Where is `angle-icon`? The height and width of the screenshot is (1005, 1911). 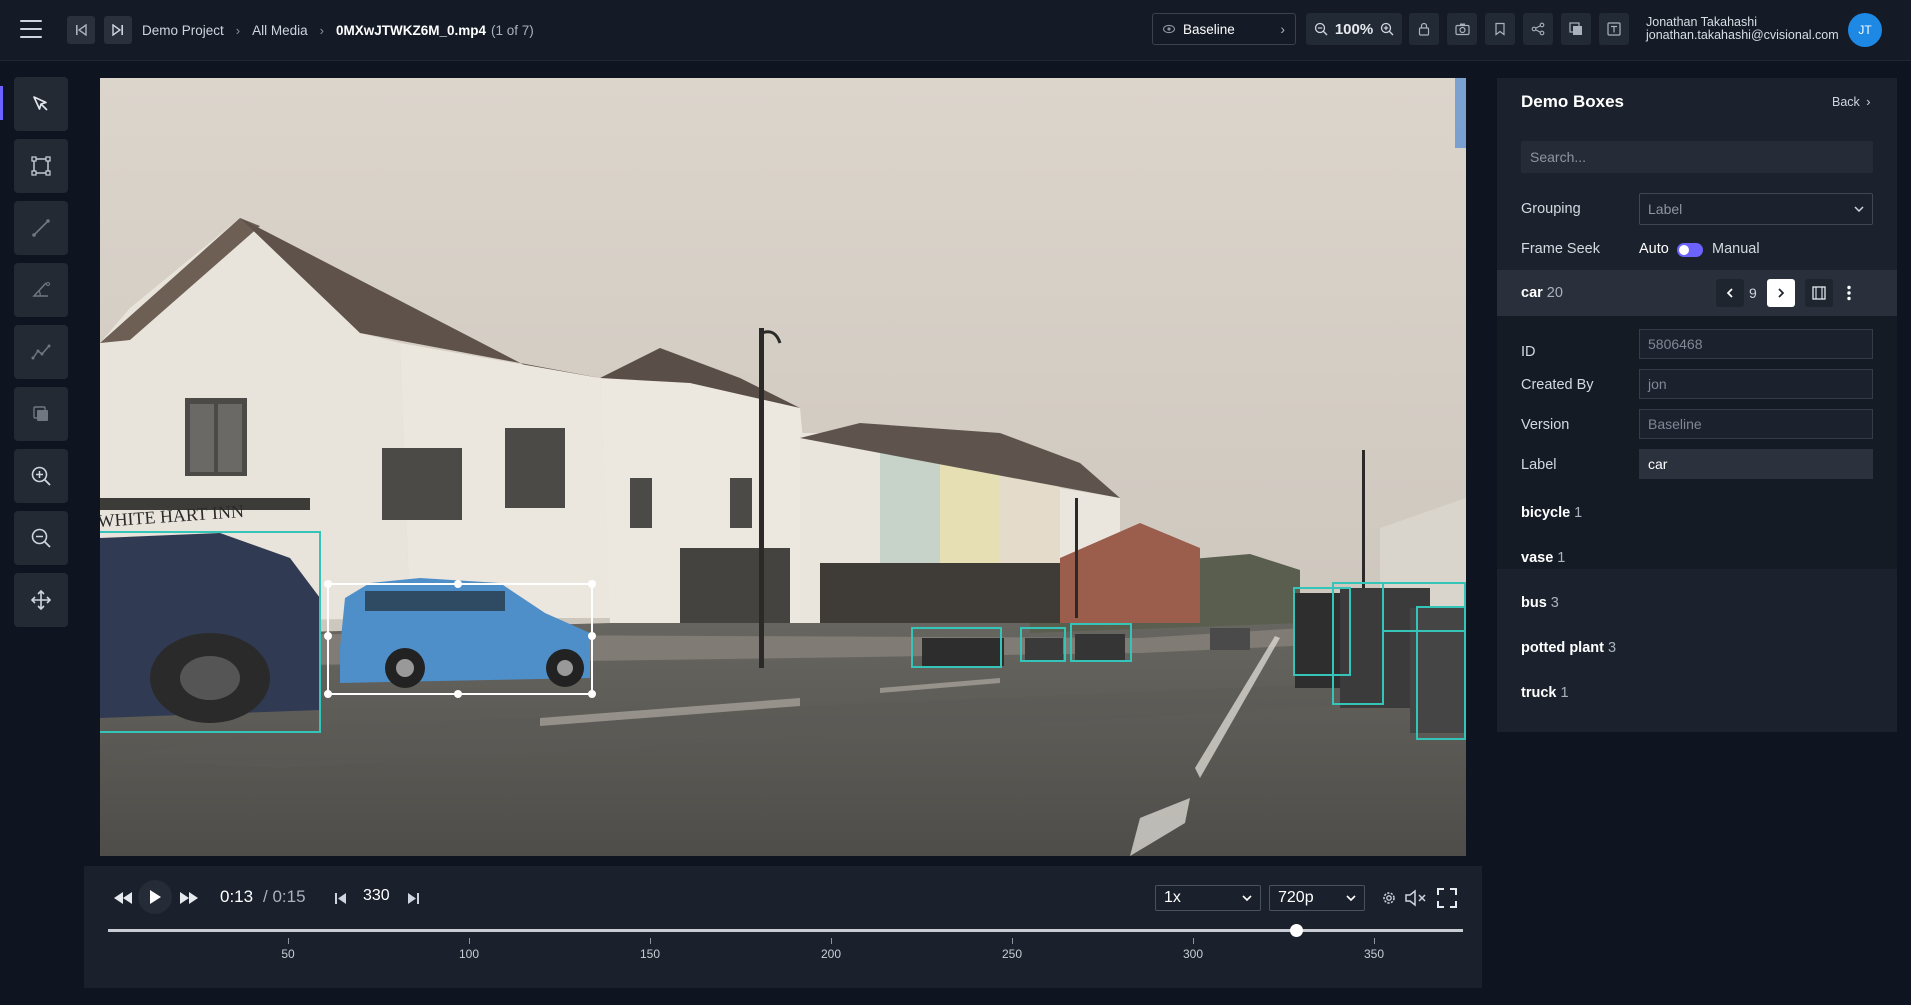 angle-icon is located at coordinates (41, 289).